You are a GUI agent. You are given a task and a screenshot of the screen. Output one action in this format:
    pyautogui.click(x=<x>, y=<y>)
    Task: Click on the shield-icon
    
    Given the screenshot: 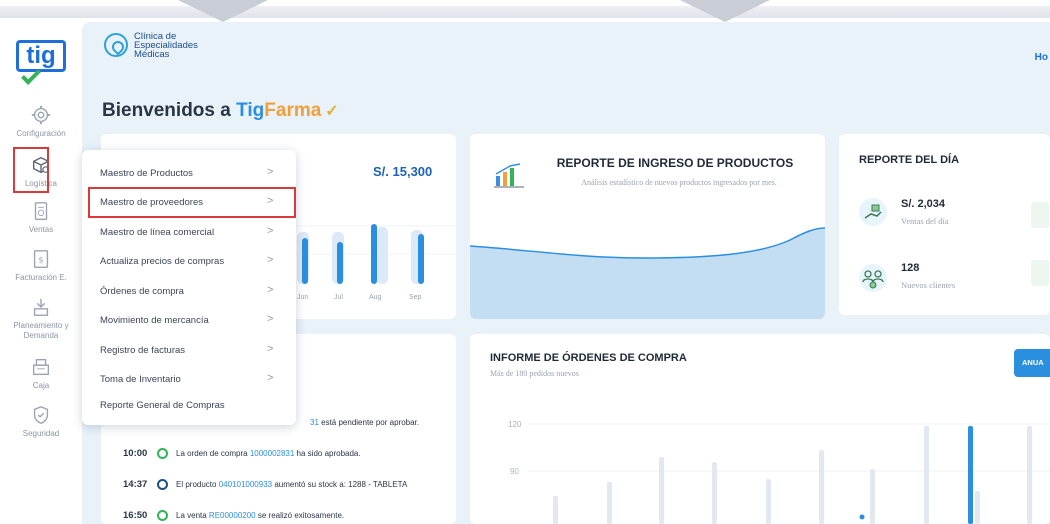 What is the action you would take?
    pyautogui.click(x=41, y=415)
    